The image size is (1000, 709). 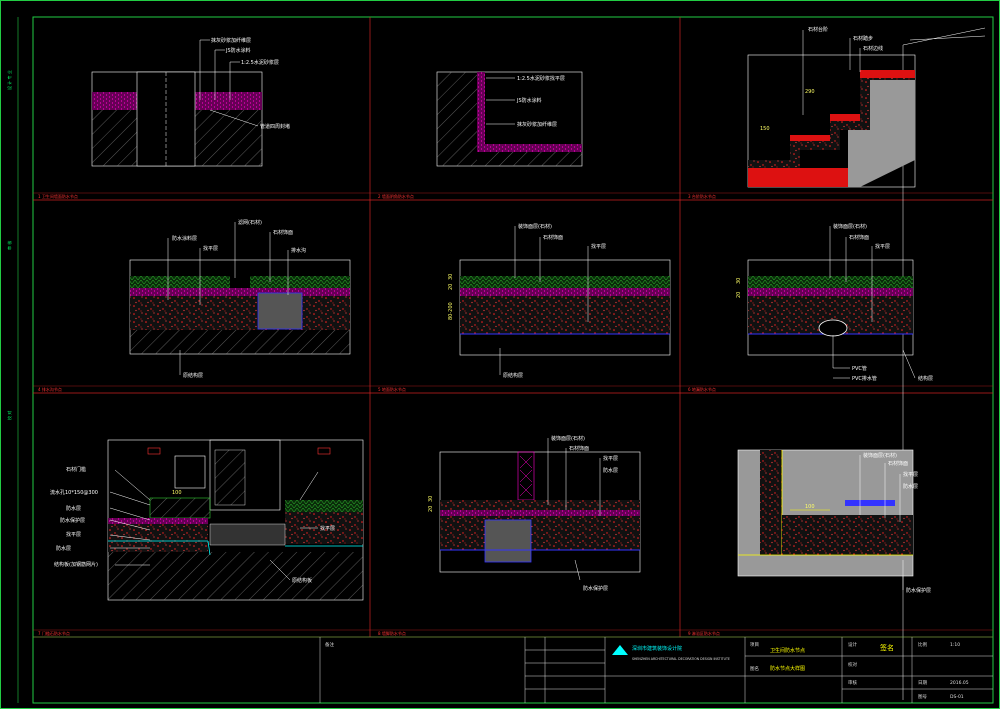 What do you see at coordinates (910, 486) in the screenshot?
I see `d9-label-3: 防水层` at bounding box center [910, 486].